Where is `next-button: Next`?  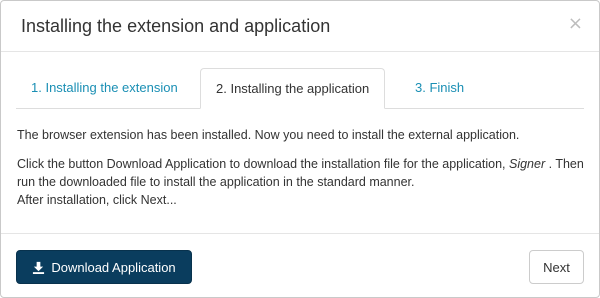
next-button: Next is located at coordinates (556, 267).